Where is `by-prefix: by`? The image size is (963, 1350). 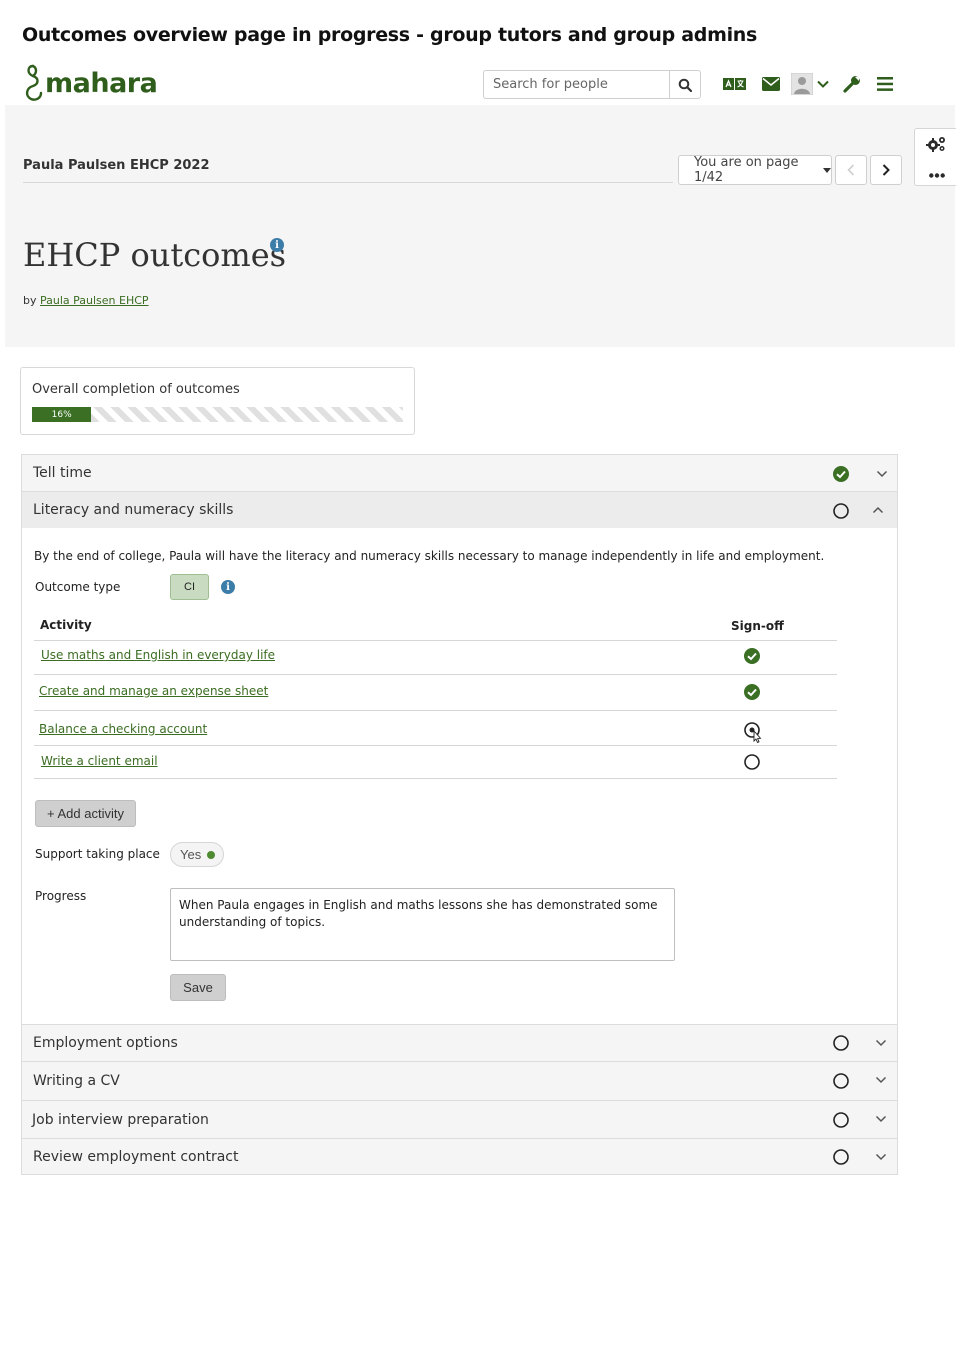
by-prefix: by is located at coordinates (30, 300).